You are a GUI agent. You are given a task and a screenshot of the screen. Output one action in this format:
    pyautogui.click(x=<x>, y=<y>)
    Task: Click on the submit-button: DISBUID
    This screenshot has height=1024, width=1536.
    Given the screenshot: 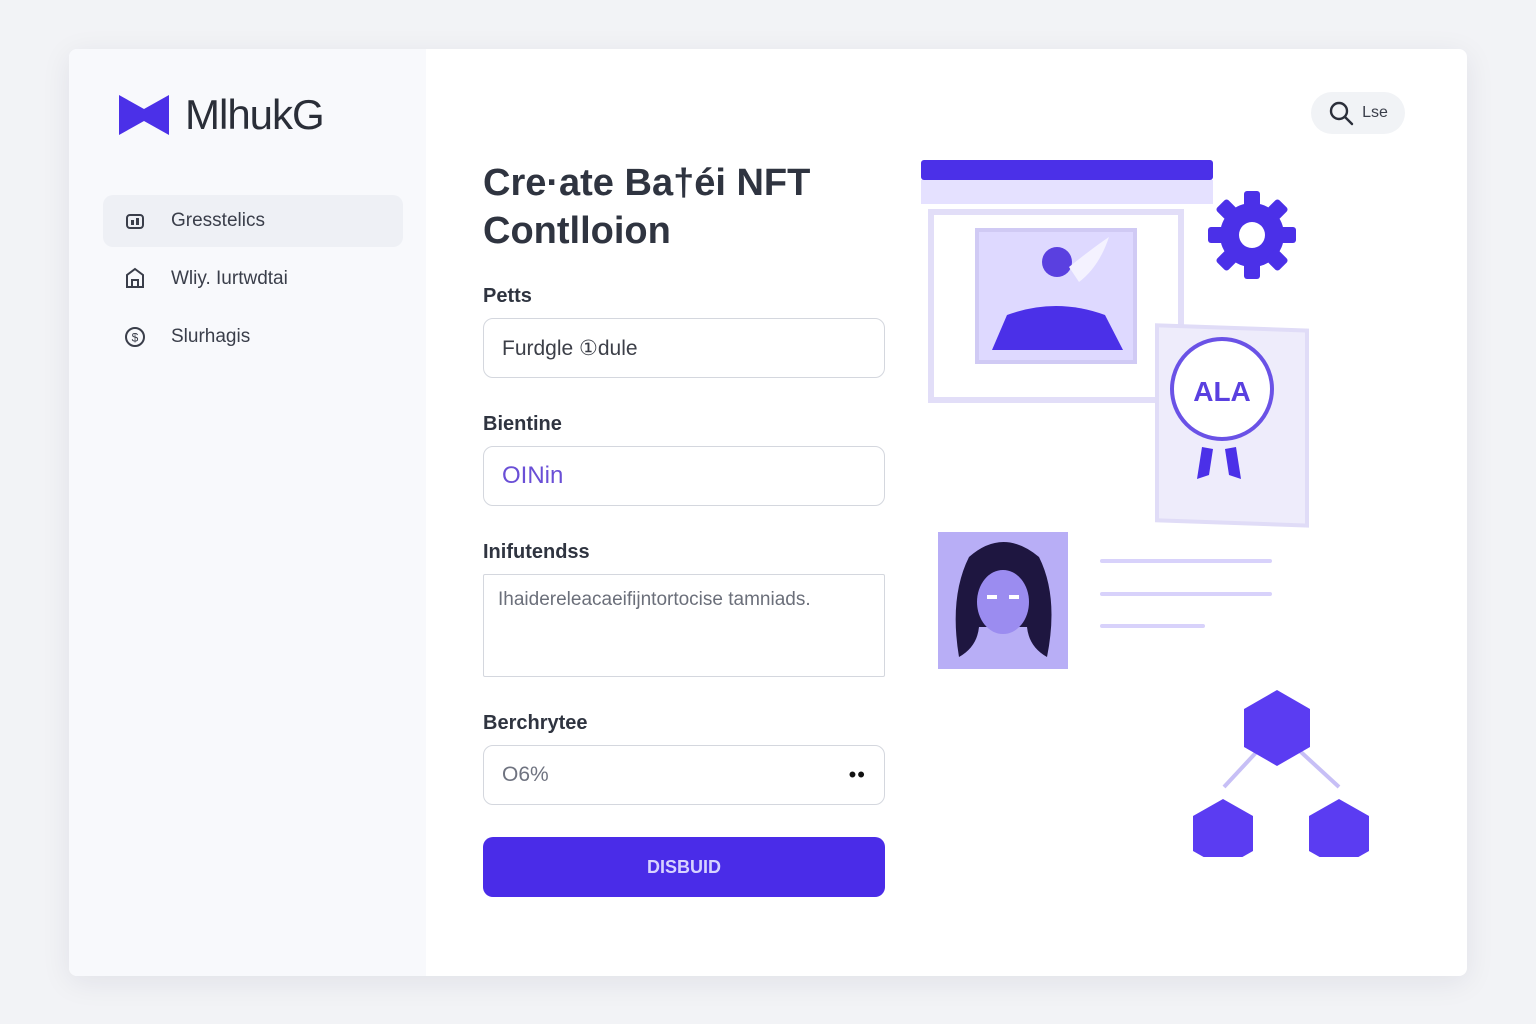 What is the action you would take?
    pyautogui.click(x=684, y=867)
    